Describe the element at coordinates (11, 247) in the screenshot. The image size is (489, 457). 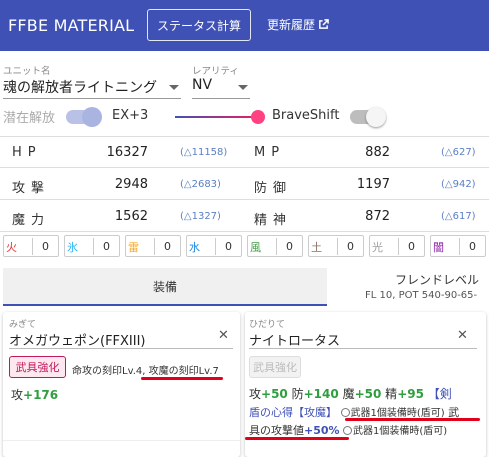
I see `element-name: 火` at that location.